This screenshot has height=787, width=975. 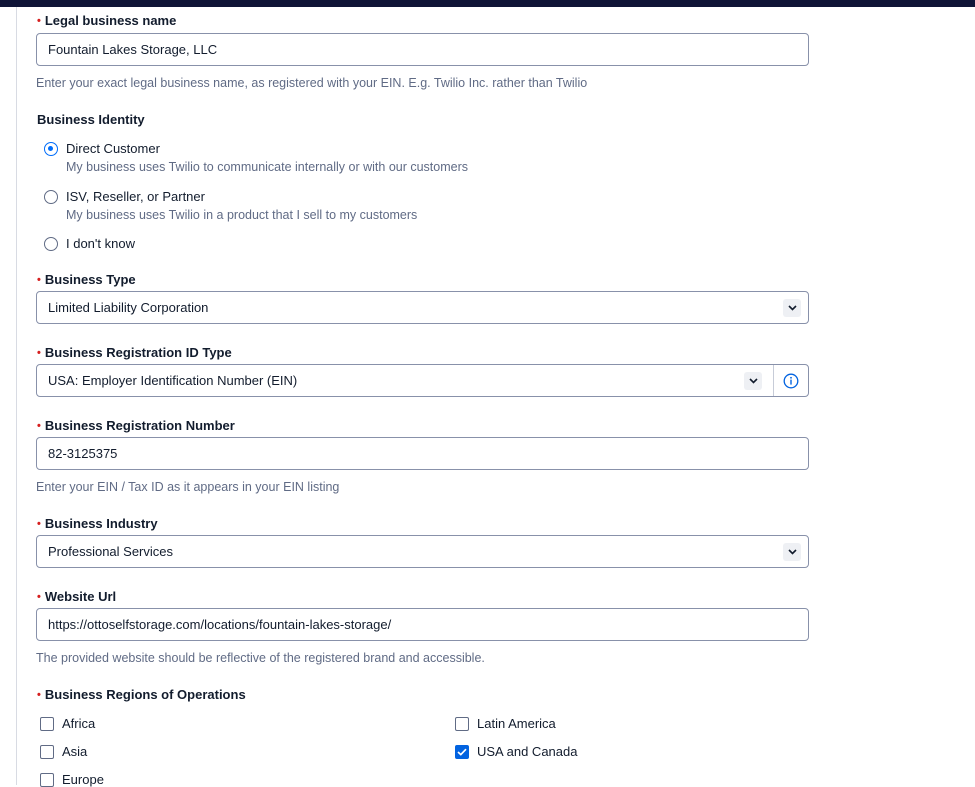 I want to click on business-type-select: Limited Liability Corporation, so click(x=422, y=307).